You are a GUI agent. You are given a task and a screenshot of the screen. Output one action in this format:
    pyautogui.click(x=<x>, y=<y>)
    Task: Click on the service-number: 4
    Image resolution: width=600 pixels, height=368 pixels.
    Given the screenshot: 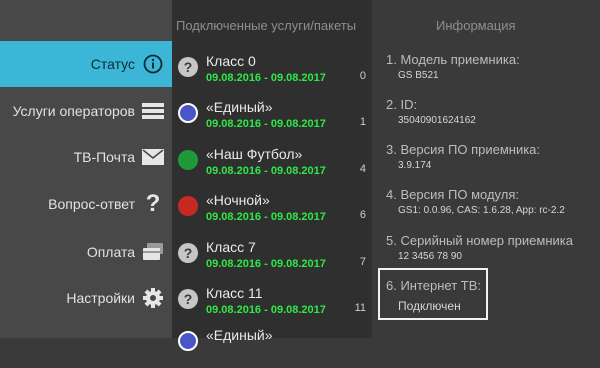 What is the action you would take?
    pyautogui.click(x=362, y=169)
    